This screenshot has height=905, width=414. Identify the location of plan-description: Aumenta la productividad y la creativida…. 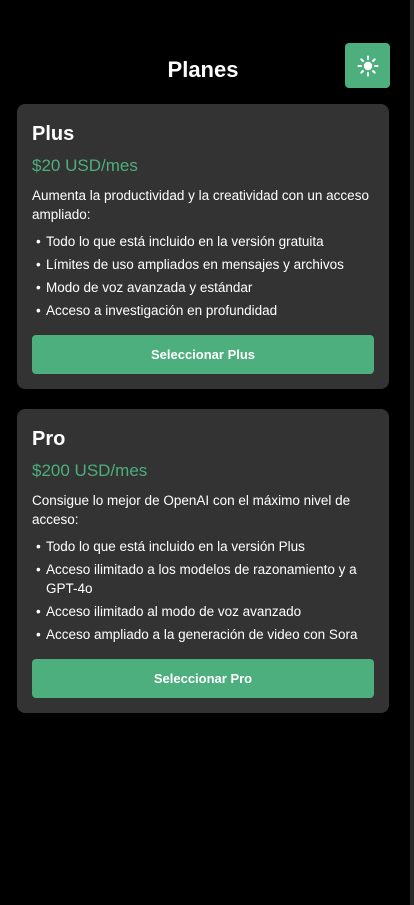
(200, 205).